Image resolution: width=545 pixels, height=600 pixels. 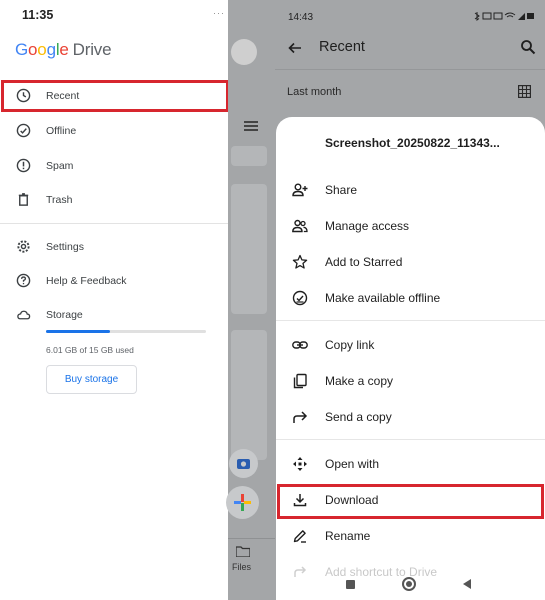 I want to click on menu-item-label: Make a copy, so click(x=359, y=381).